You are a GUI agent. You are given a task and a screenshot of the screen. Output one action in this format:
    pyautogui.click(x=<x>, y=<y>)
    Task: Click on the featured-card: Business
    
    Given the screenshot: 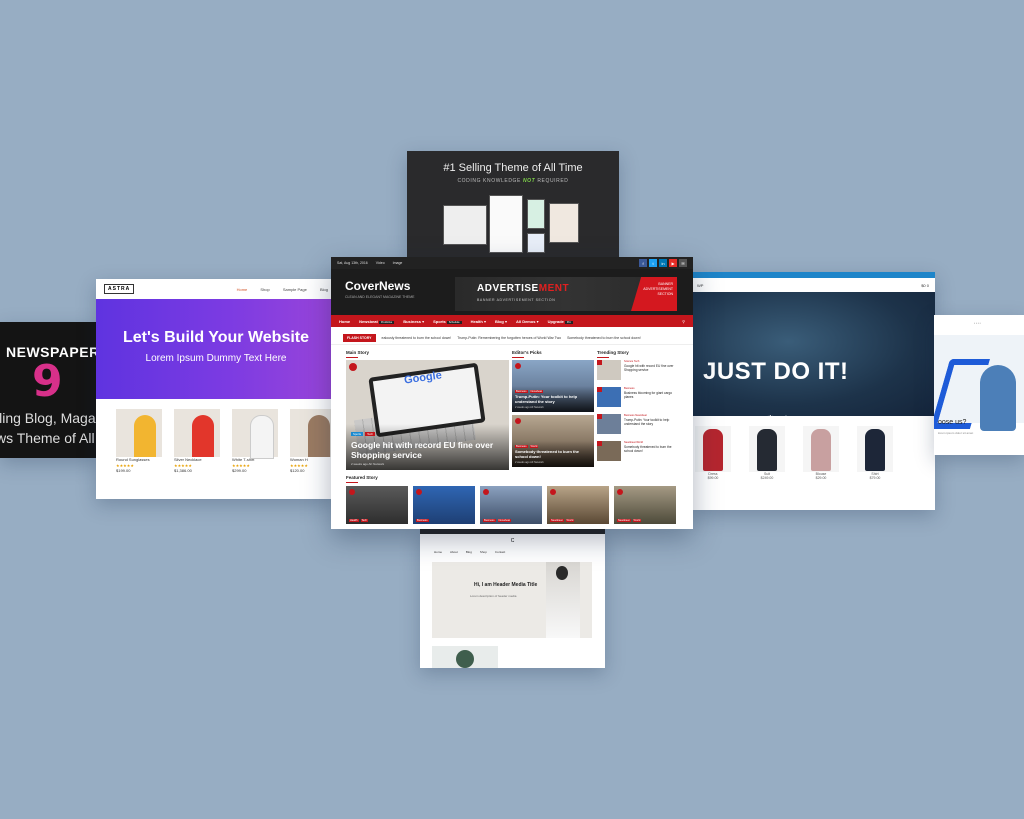 What is the action you would take?
    pyautogui.click(x=444, y=505)
    